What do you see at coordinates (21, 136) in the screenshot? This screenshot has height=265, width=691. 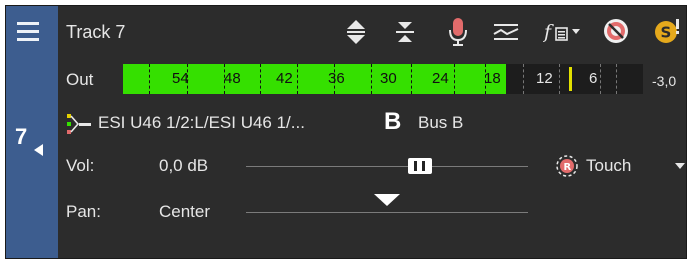 I see `track-number: 7` at bounding box center [21, 136].